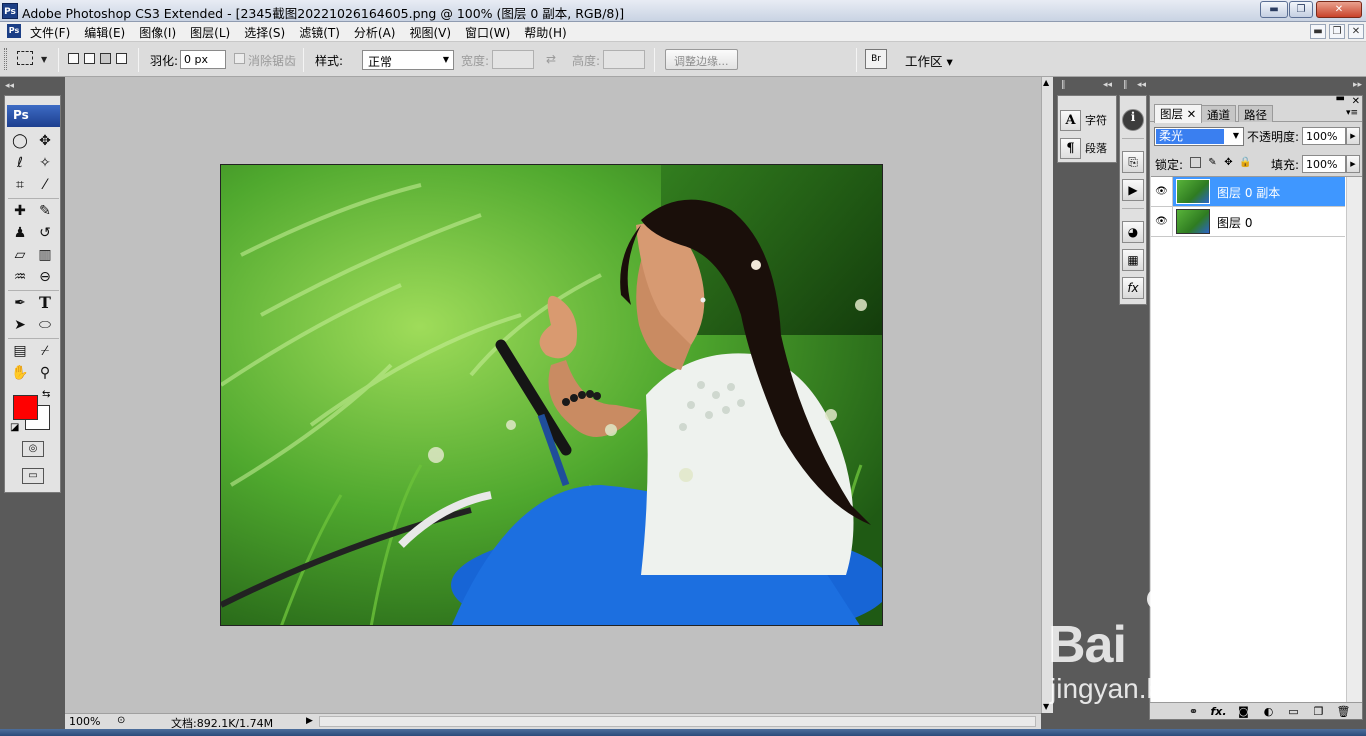 This screenshot has width=1366, height=736. What do you see at coordinates (157, 32) in the screenshot?
I see `menu-image: 图像(I)` at bounding box center [157, 32].